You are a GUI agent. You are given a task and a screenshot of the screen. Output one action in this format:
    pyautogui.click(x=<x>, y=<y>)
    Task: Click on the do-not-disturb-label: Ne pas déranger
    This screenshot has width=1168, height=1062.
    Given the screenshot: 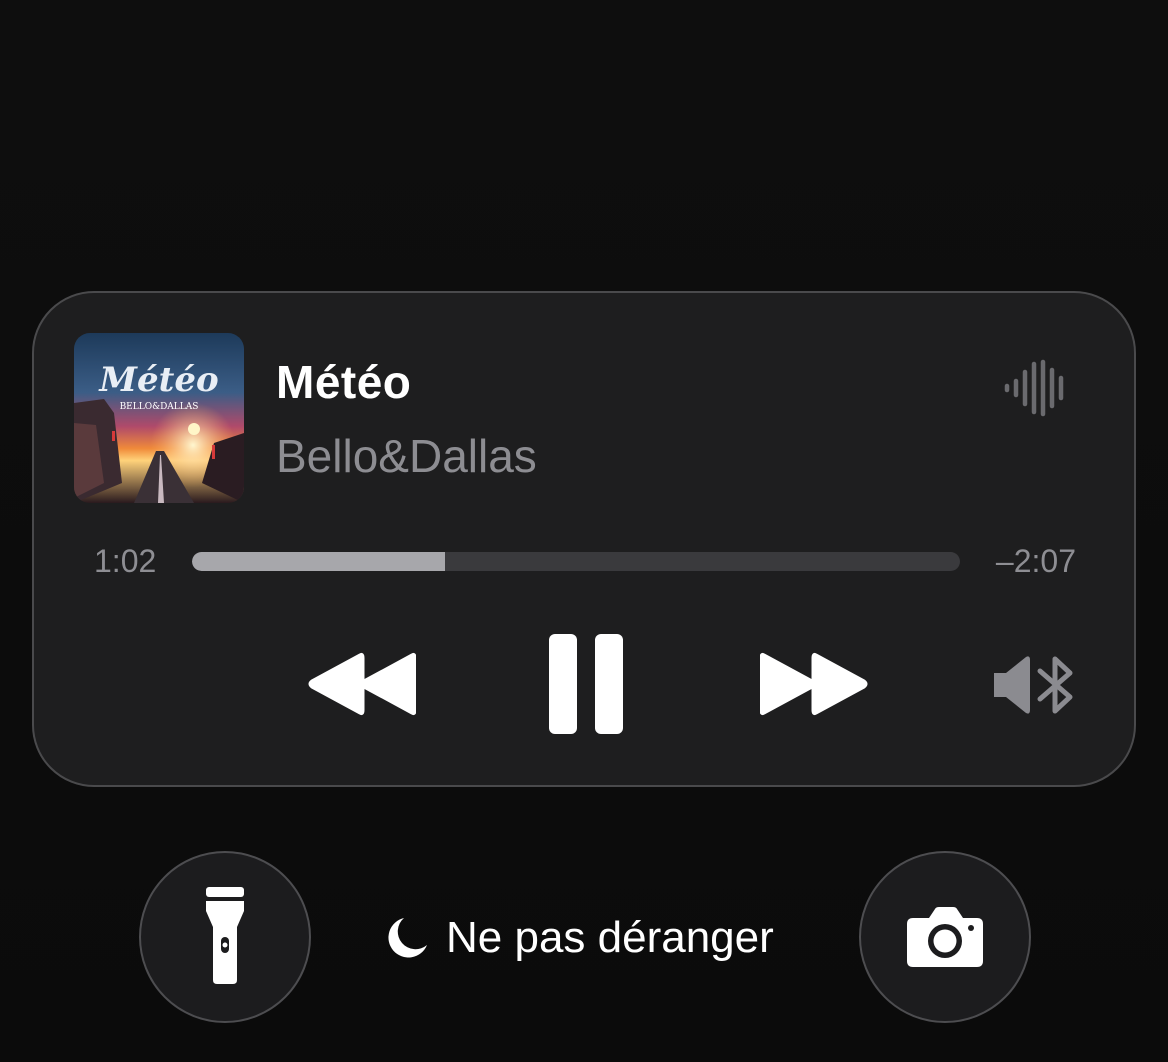 What is the action you would take?
    pyautogui.click(x=610, y=937)
    